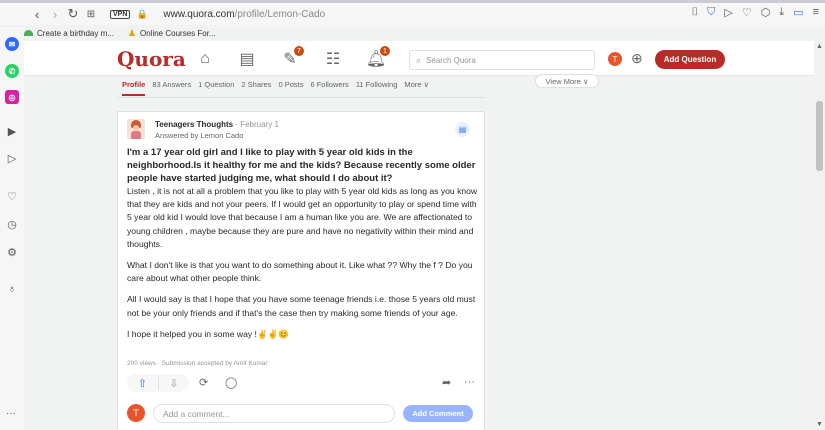 The height and width of the screenshot is (430, 825). I want to click on scroll-up-icon: ▲, so click(819, 46).